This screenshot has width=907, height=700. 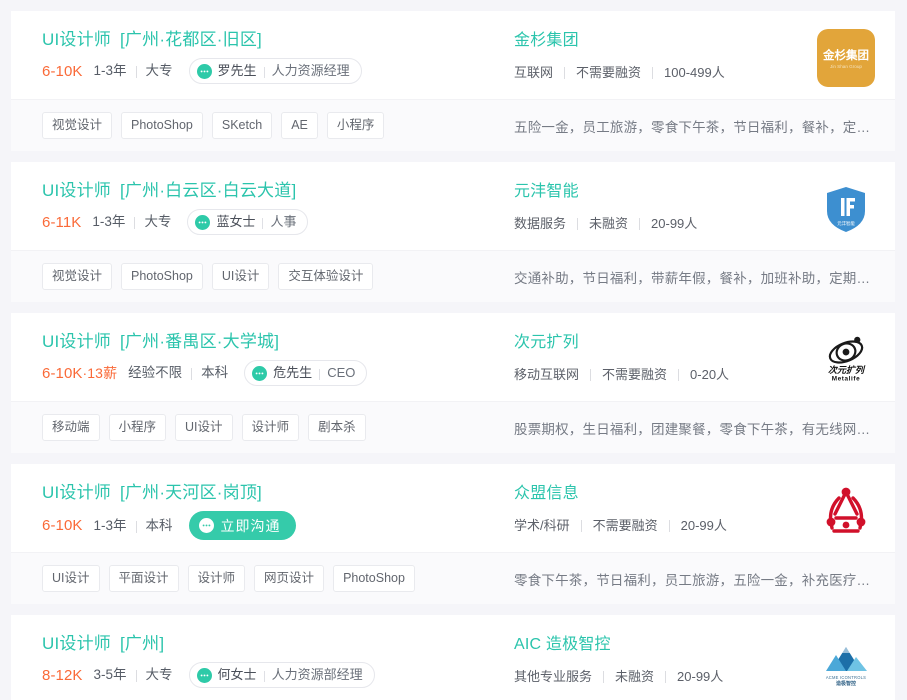 What do you see at coordinates (620, 494) in the screenshot?
I see `company-name: 众盟信息` at bounding box center [620, 494].